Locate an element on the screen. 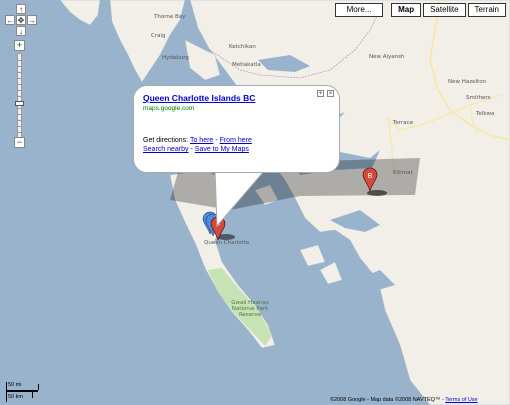  map-type-satellite-button: Satellite is located at coordinates (444, 10).